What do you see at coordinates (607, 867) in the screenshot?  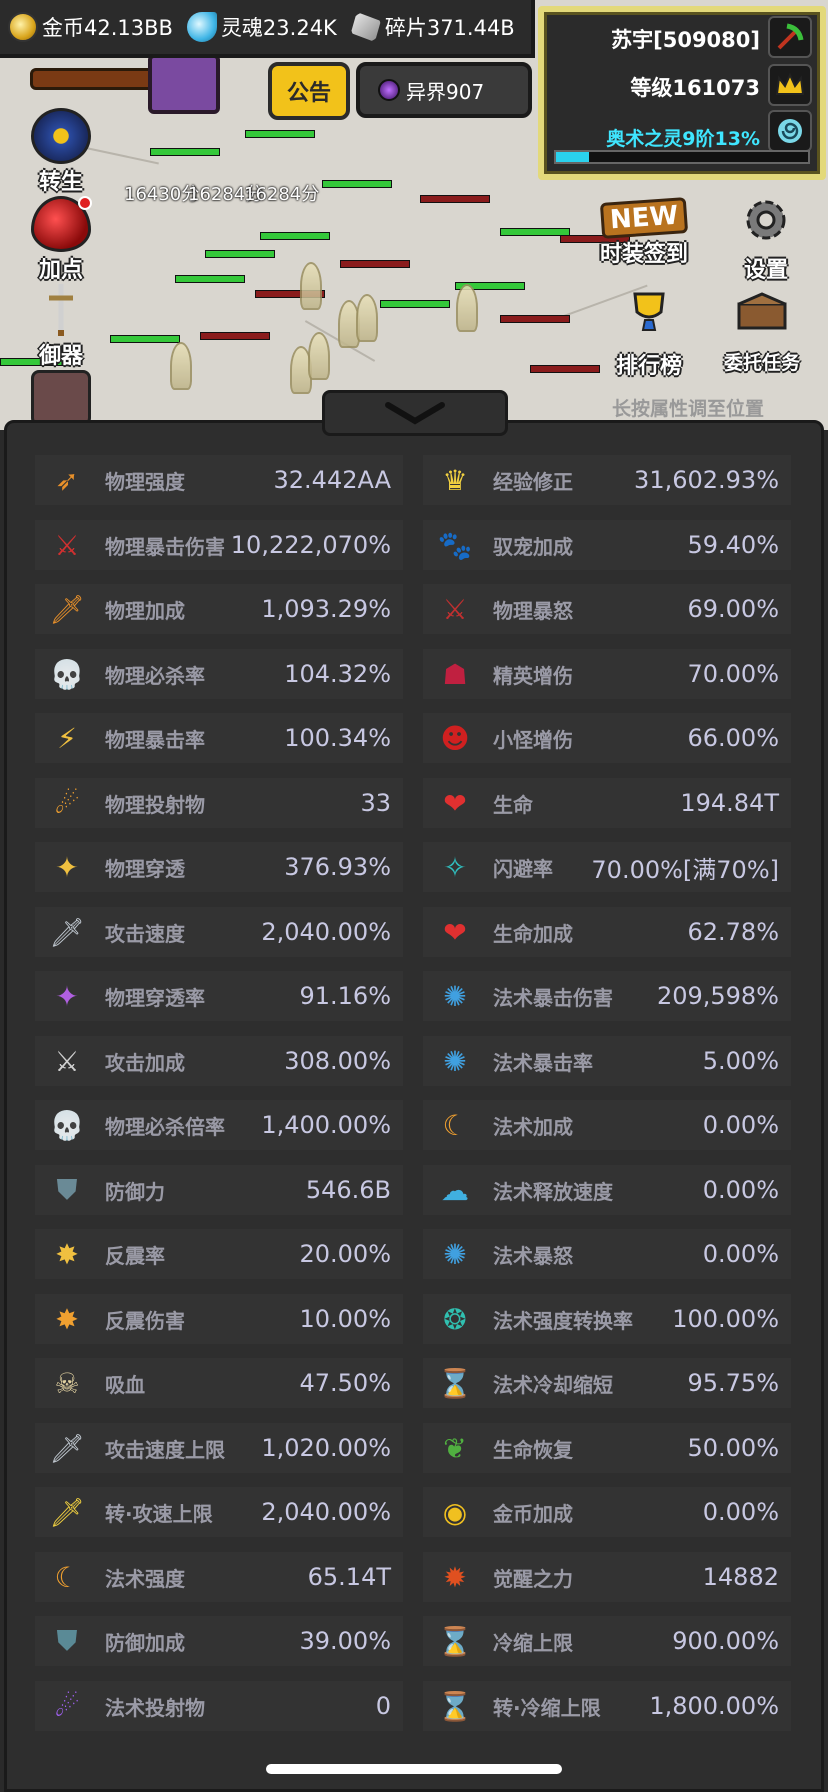 I see `attribute-row: ✧ 闪避率 70.00%[满70%]` at bounding box center [607, 867].